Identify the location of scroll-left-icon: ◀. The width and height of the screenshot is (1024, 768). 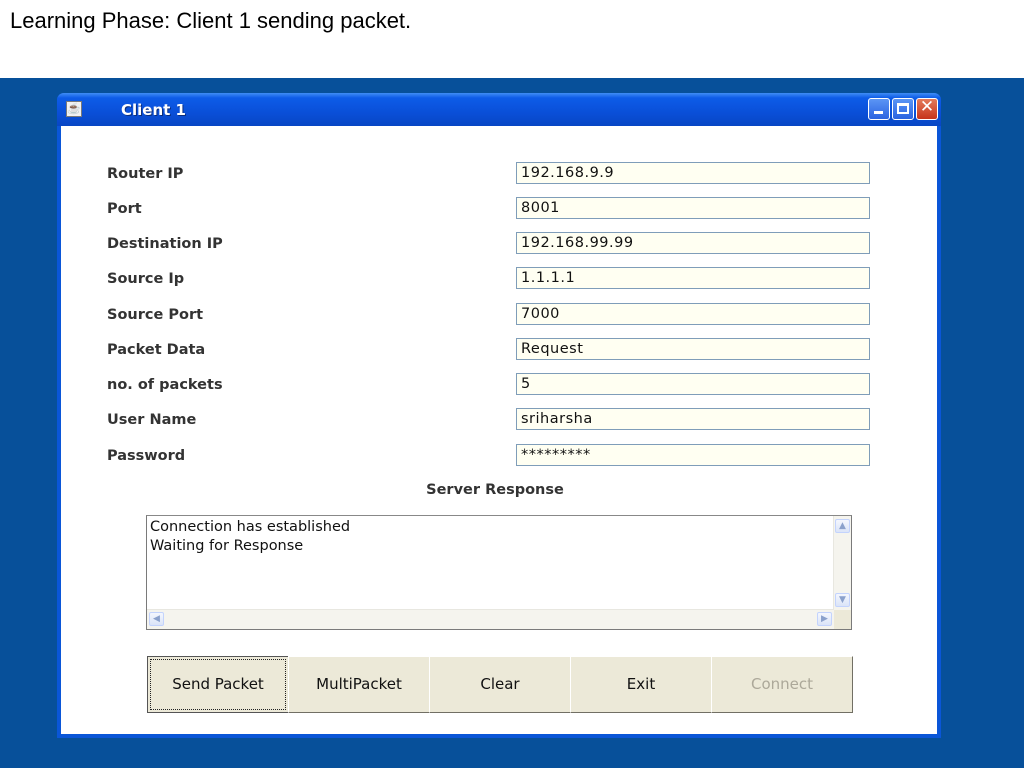
(156, 619).